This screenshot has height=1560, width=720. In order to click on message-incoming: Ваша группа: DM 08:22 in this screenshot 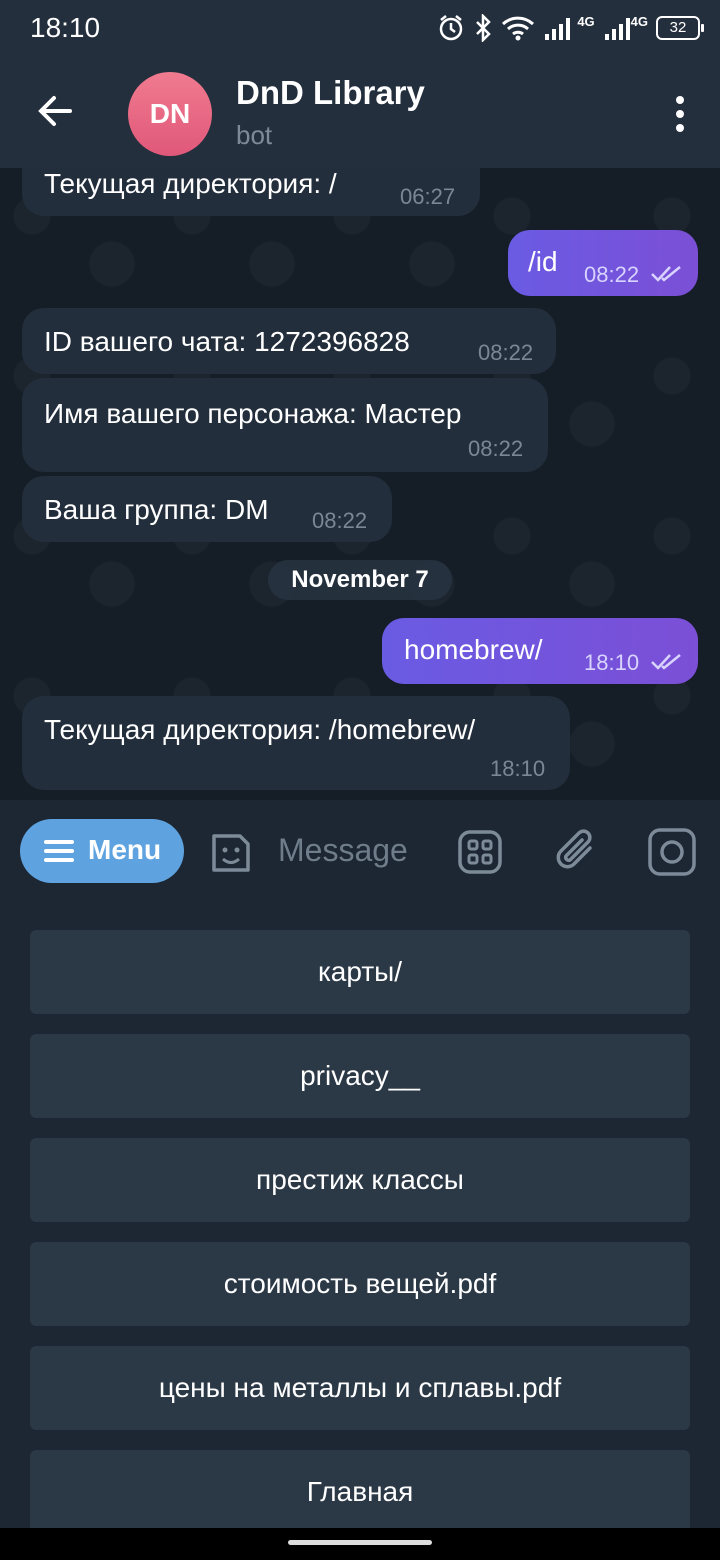, I will do `click(207, 509)`.